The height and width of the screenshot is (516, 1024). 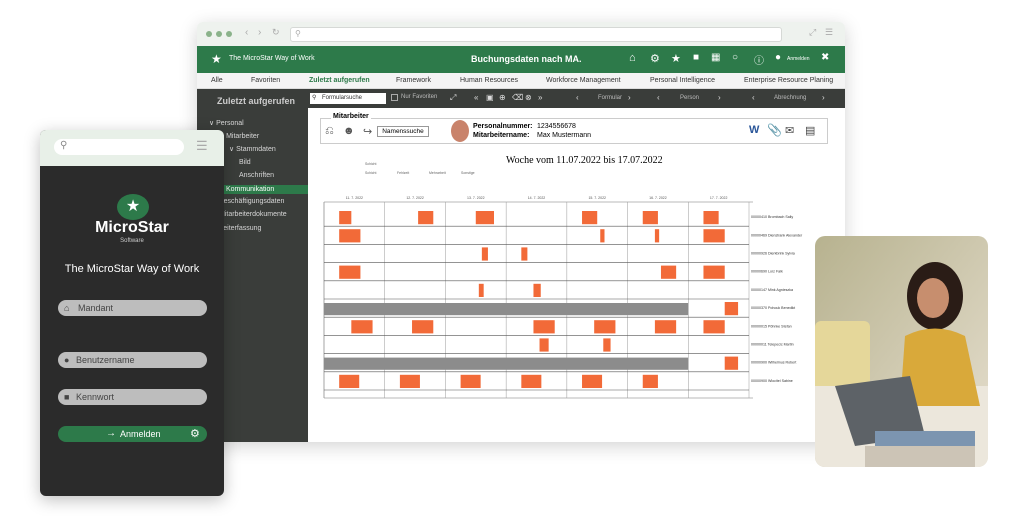 I want to click on phone-header: ⚲ ☰, so click(x=132, y=148).